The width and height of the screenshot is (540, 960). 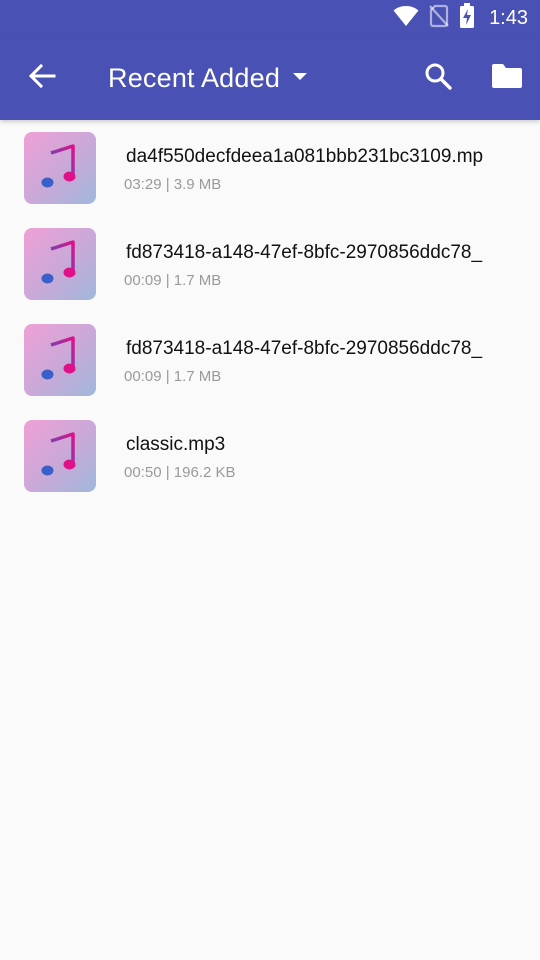 What do you see at coordinates (176, 444) in the screenshot?
I see `file-name: classic.mp3` at bounding box center [176, 444].